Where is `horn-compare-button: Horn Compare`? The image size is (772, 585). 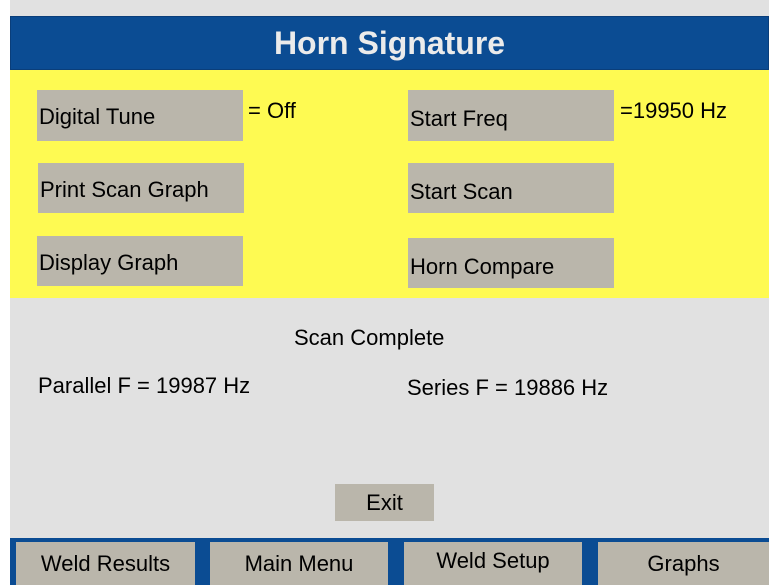 horn-compare-button: Horn Compare is located at coordinates (511, 263).